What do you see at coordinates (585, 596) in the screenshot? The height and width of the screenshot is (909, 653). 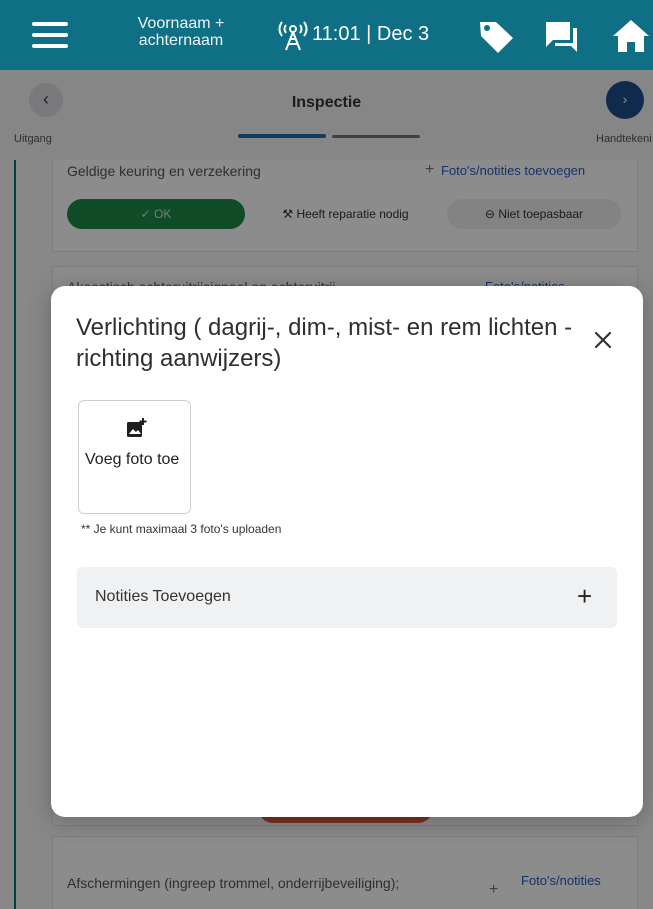 I see `plus-icon: +` at bounding box center [585, 596].